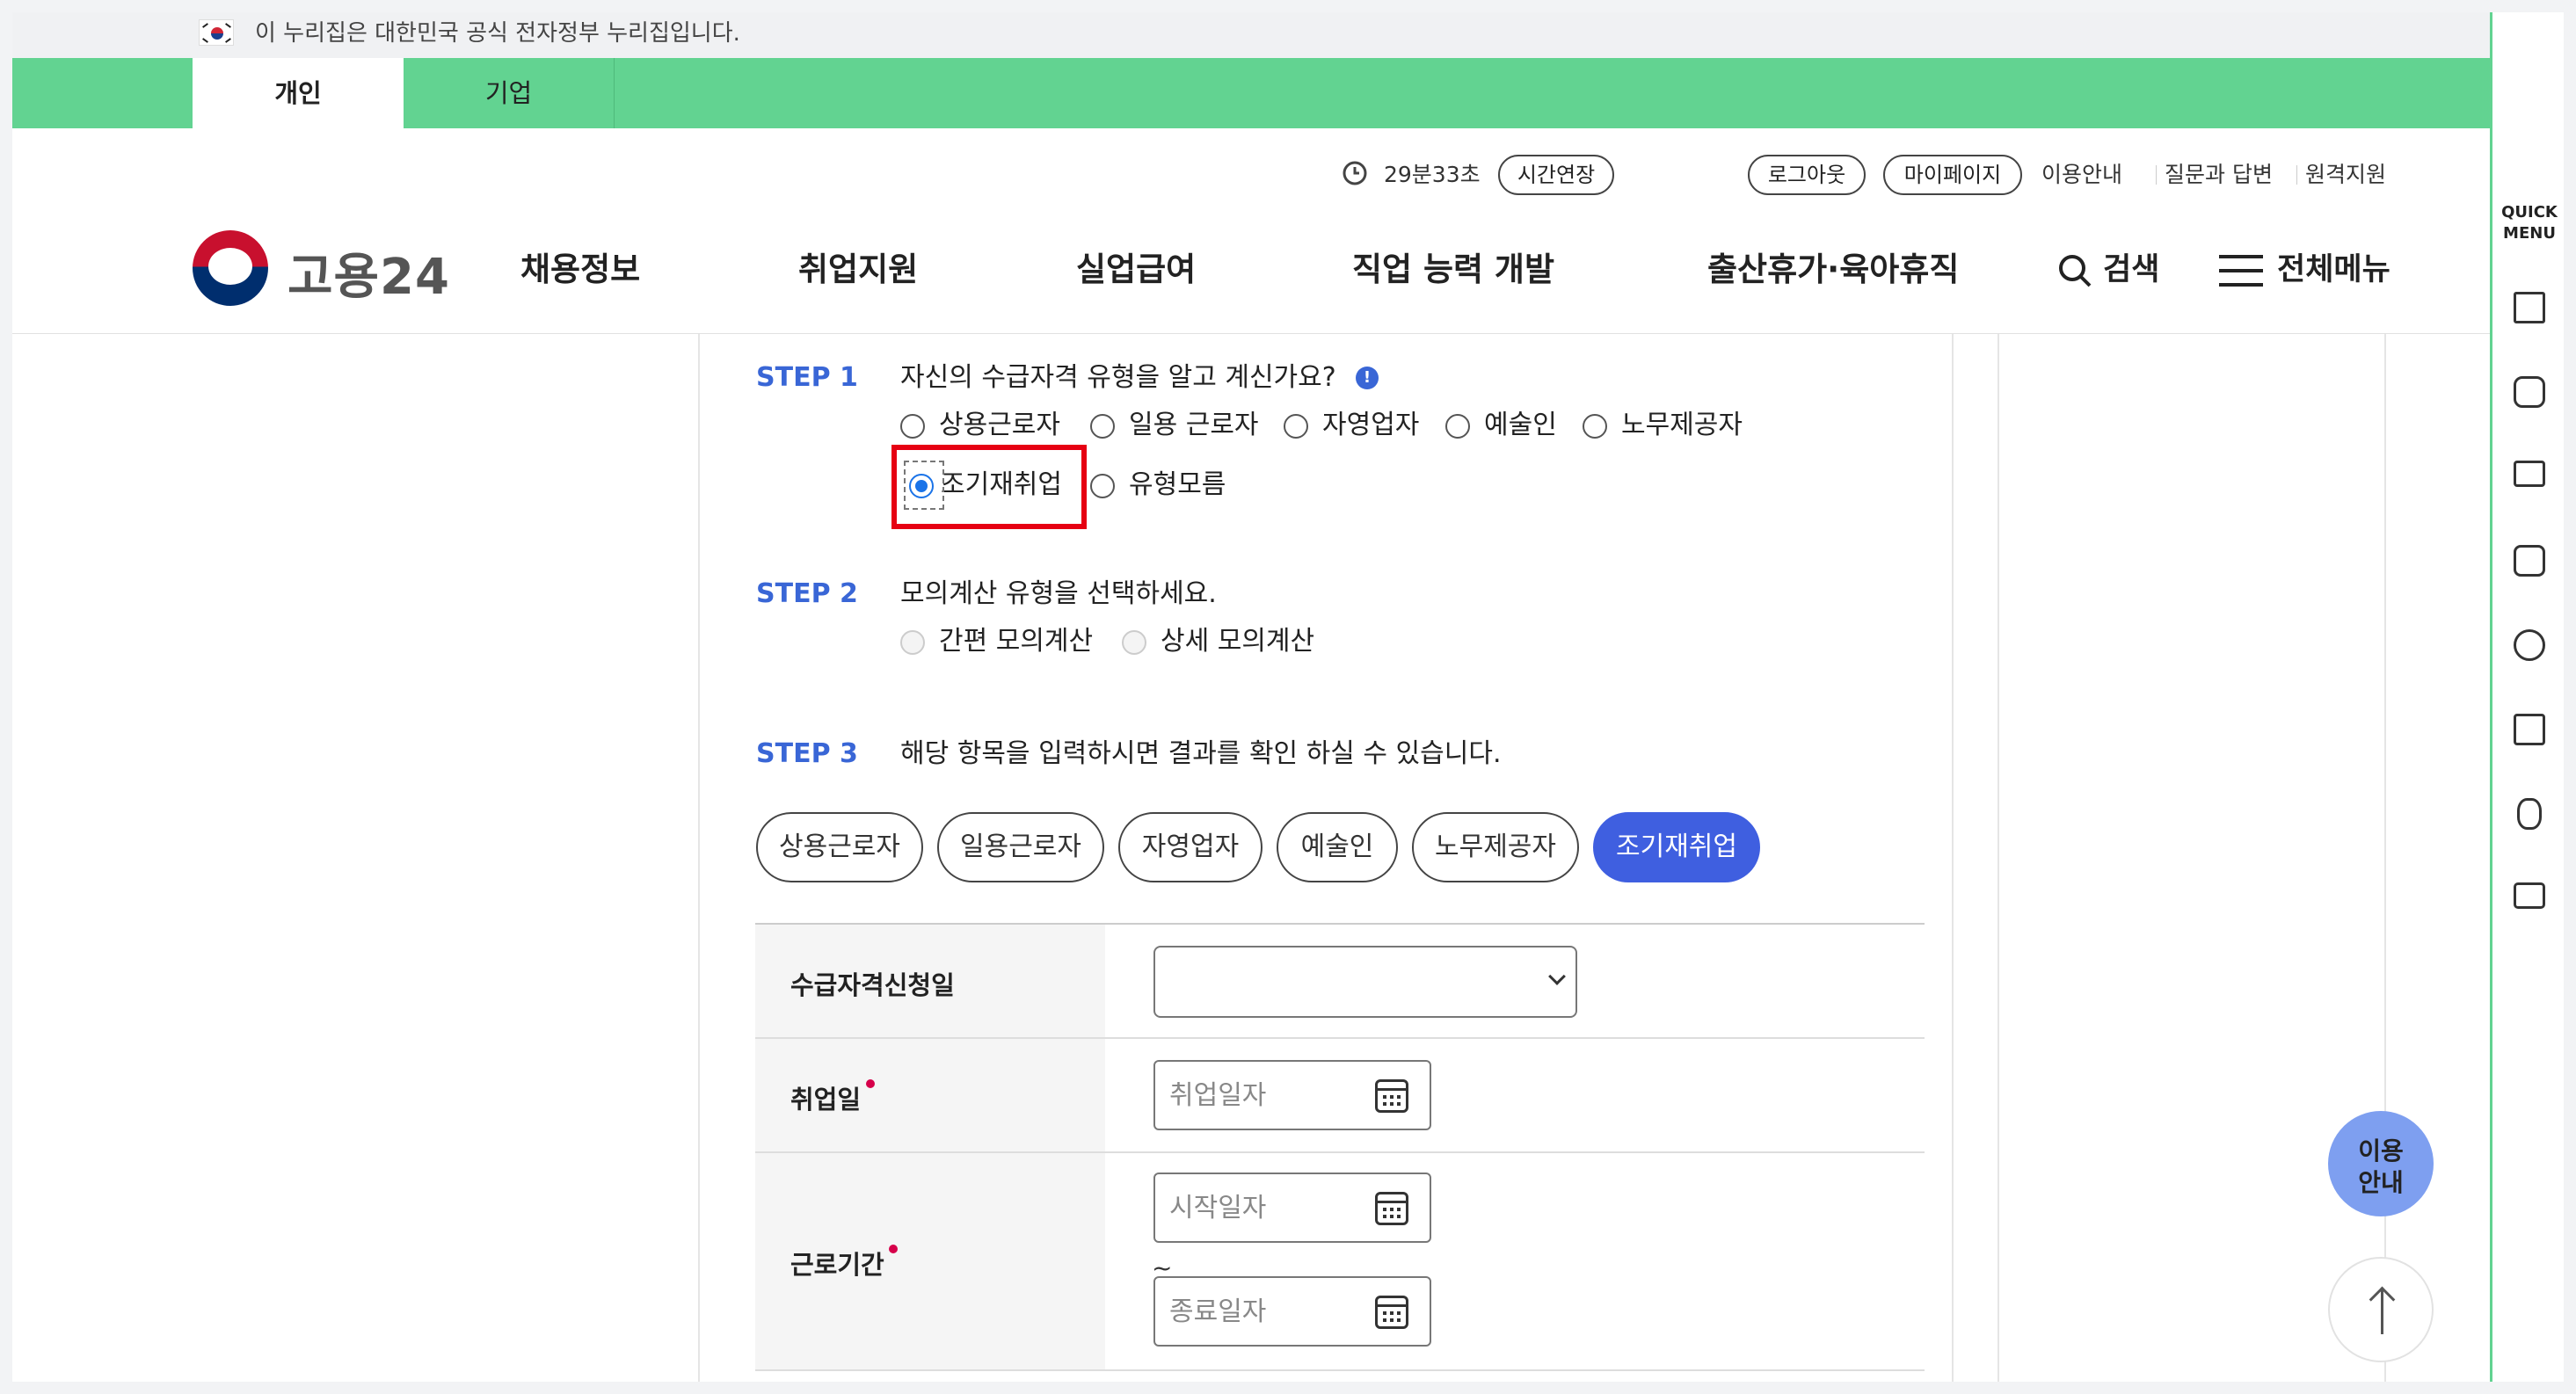 The image size is (2576, 1394). I want to click on work-period-label: 근로기간, so click(837, 1265).